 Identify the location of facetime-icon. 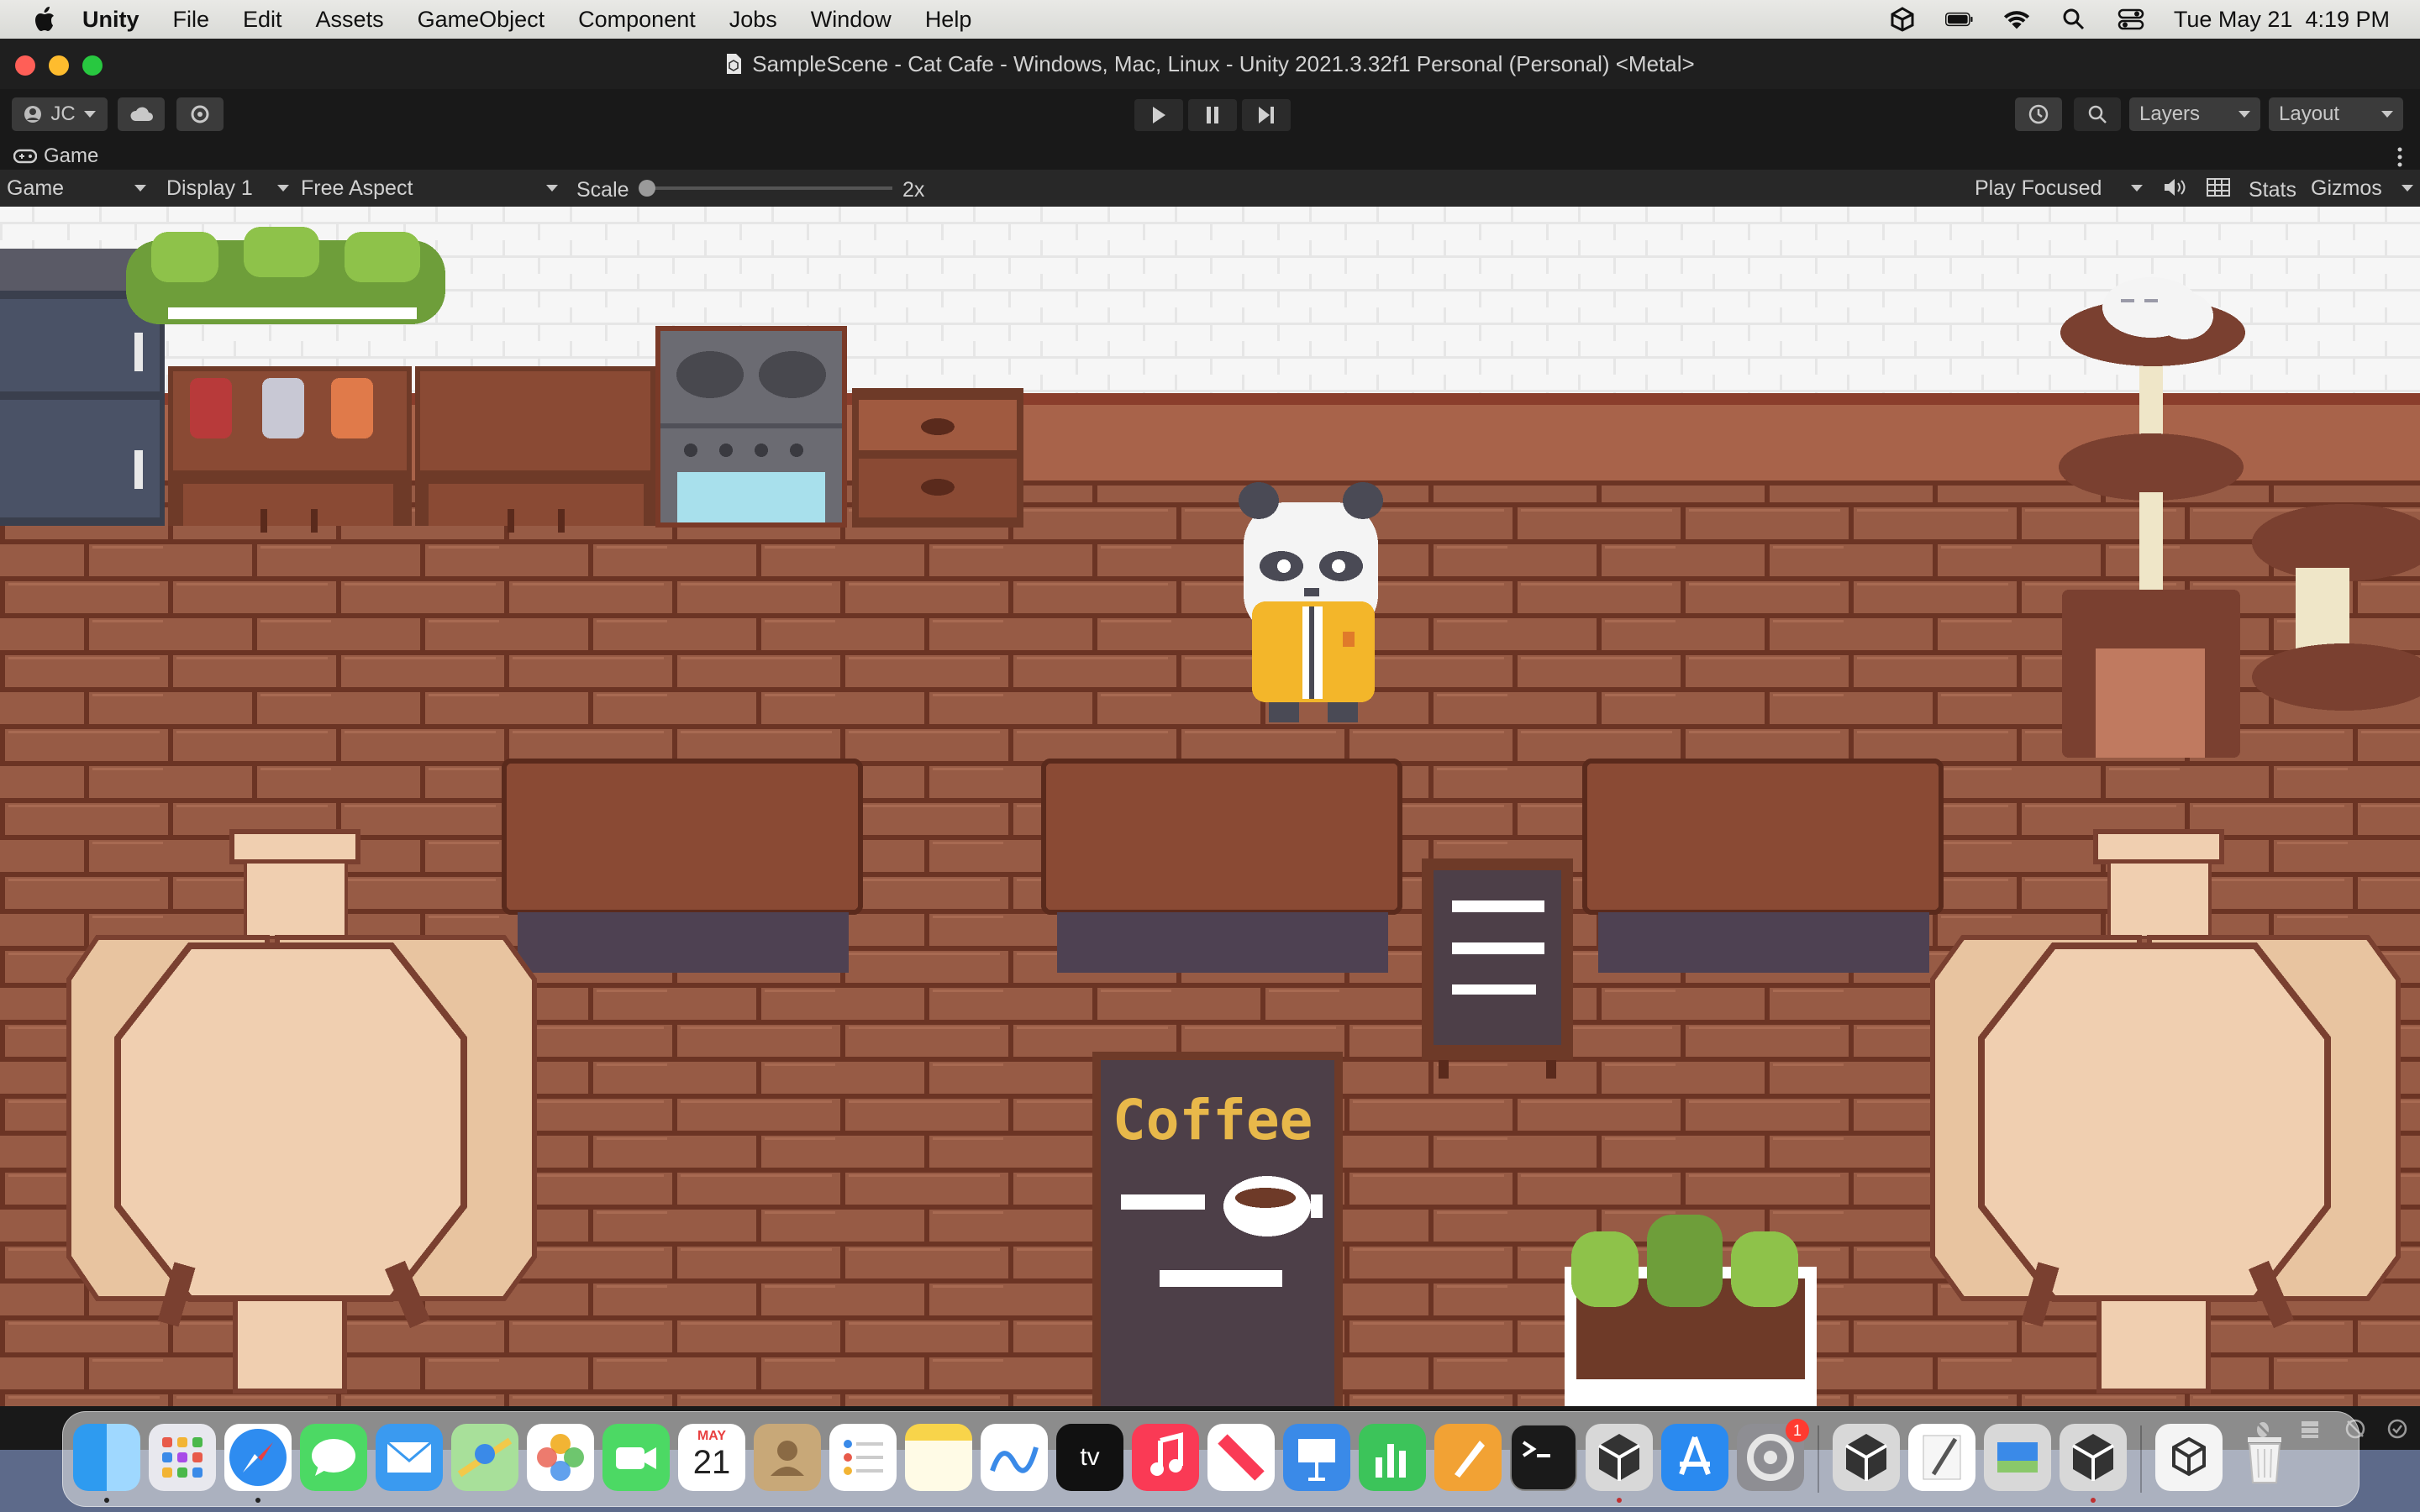
(636, 1457).